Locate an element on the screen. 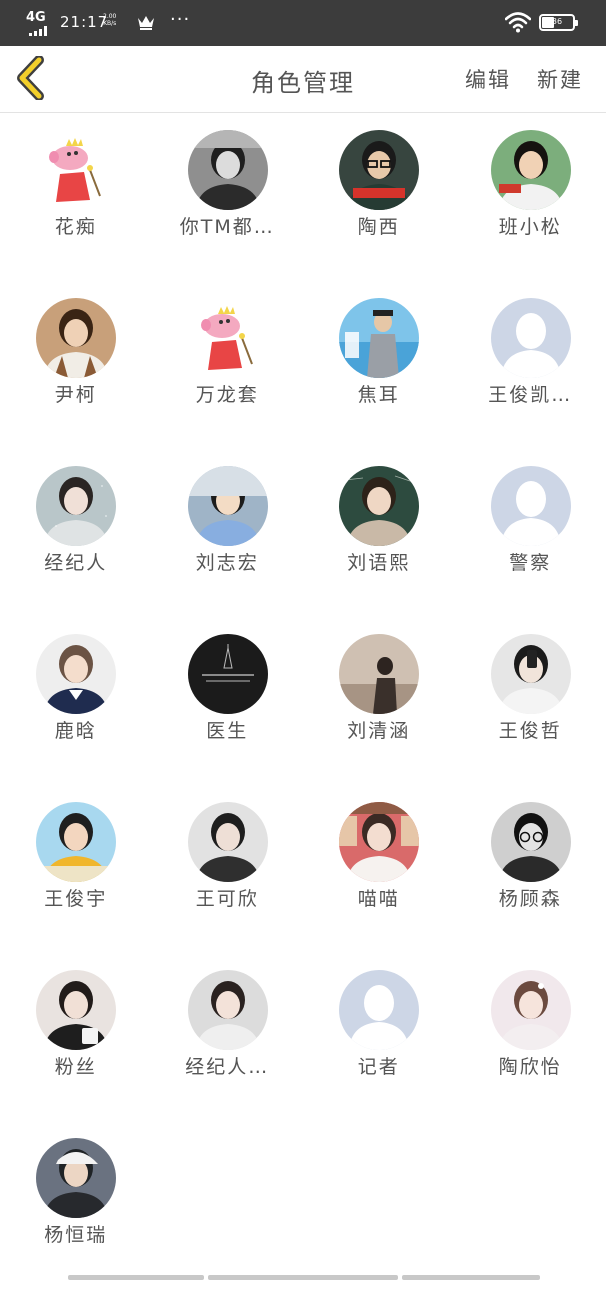 The image size is (606, 1289). role-item: 万龙套 is located at coordinates (228, 365).